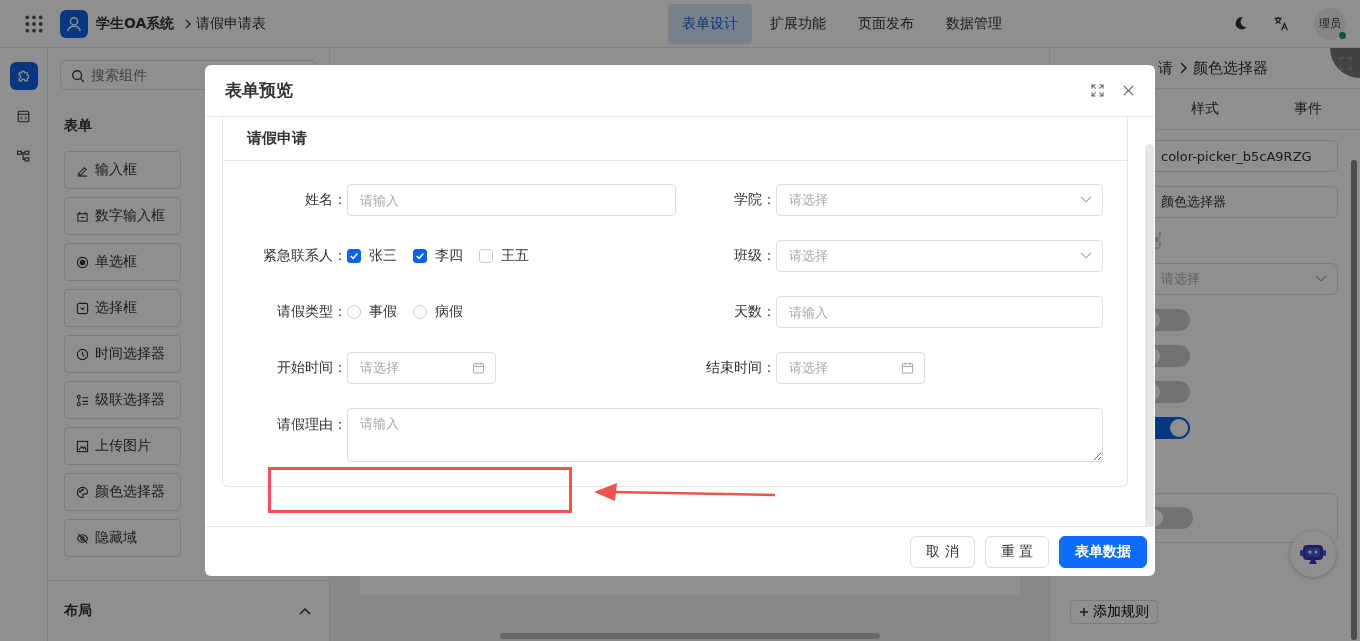 This screenshot has height=641, width=1360. I want to click on option-label: 病假, so click(449, 312).